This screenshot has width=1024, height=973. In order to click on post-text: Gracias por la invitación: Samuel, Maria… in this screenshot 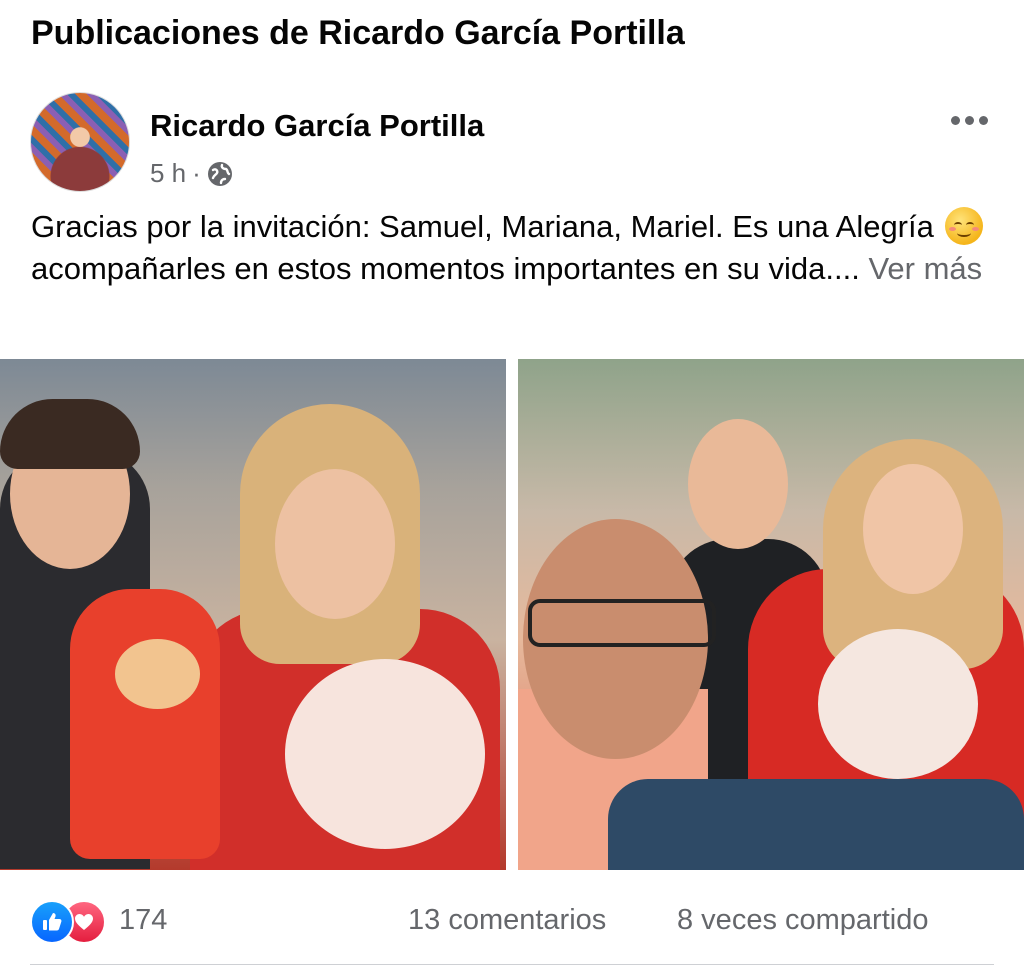, I will do `click(511, 248)`.